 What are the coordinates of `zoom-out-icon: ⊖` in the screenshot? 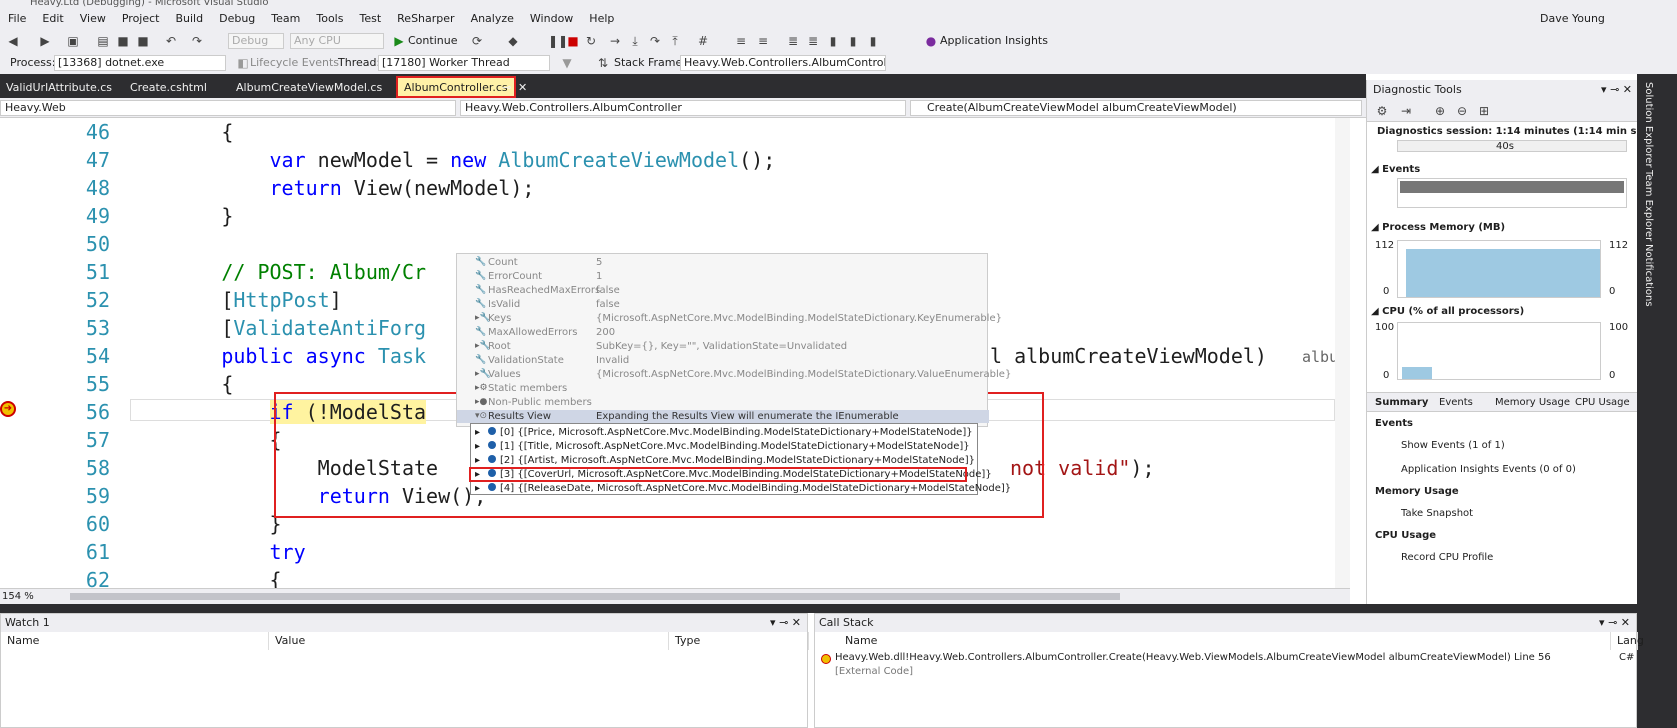 It's located at (1462, 111).